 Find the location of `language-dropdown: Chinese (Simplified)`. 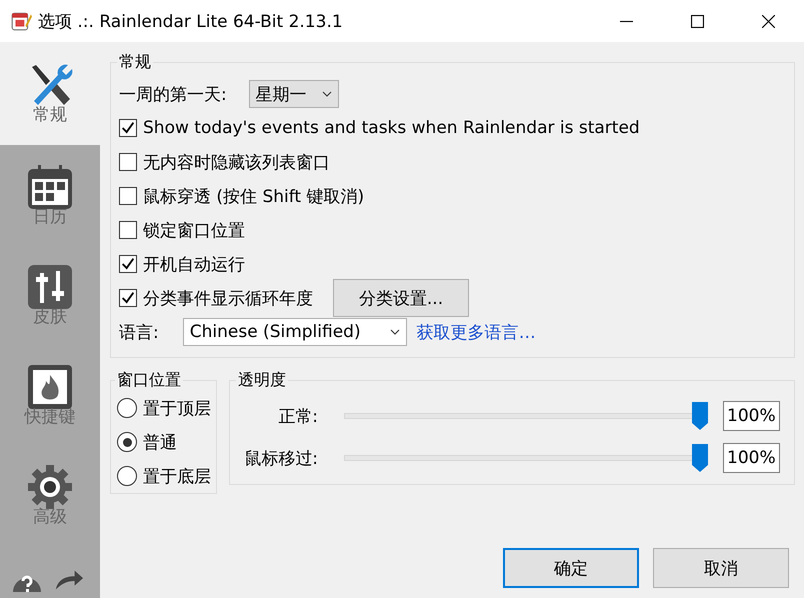

language-dropdown: Chinese (Simplified) is located at coordinates (294, 332).